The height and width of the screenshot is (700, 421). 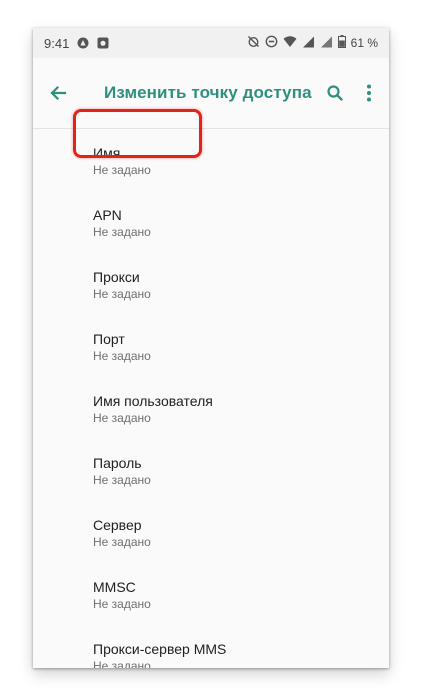 I want to click on photo-notification-icon, so click(x=102, y=43).